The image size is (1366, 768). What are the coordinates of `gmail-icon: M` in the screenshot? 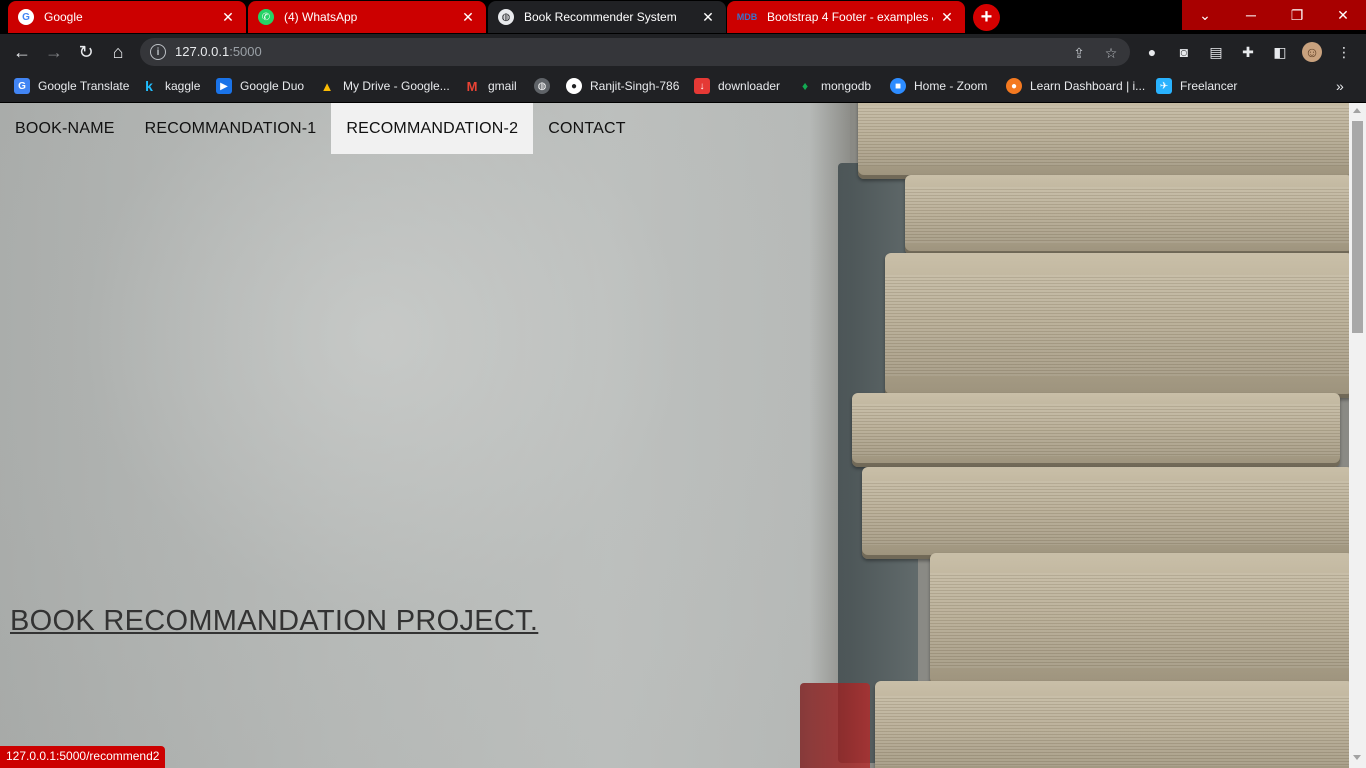 It's located at (472, 86).